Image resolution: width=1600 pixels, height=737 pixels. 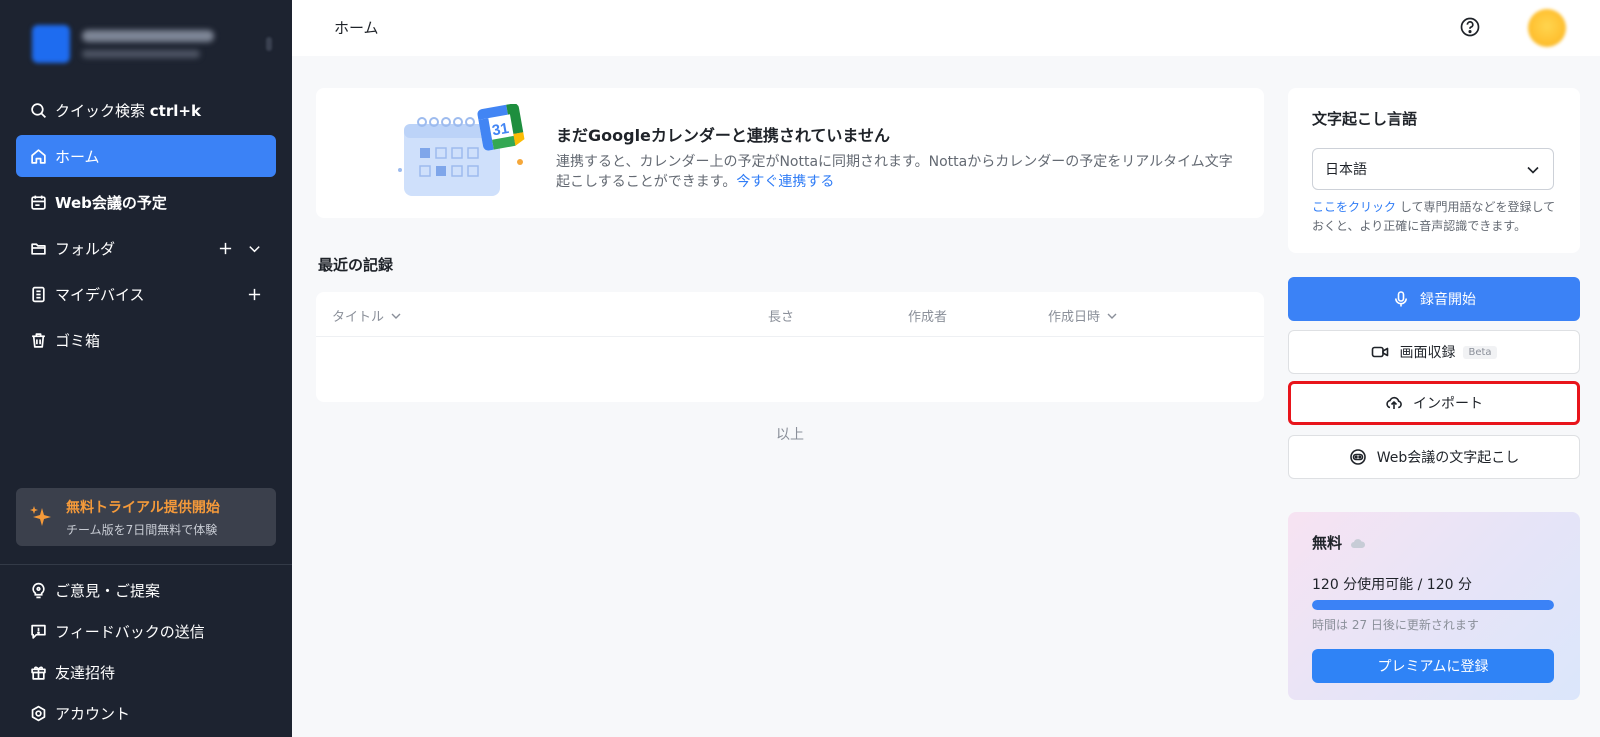 I want to click on question-circle-icon, so click(x=1470, y=27).